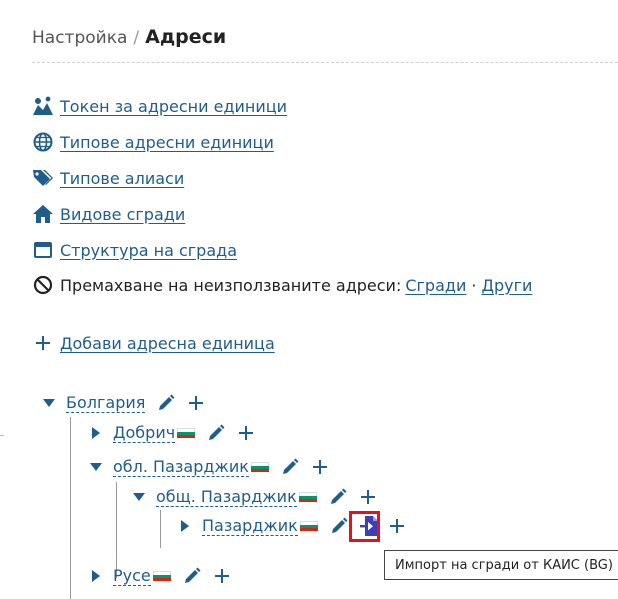 This screenshot has height=599, width=618. I want to click on header-divider, so click(325, 62).